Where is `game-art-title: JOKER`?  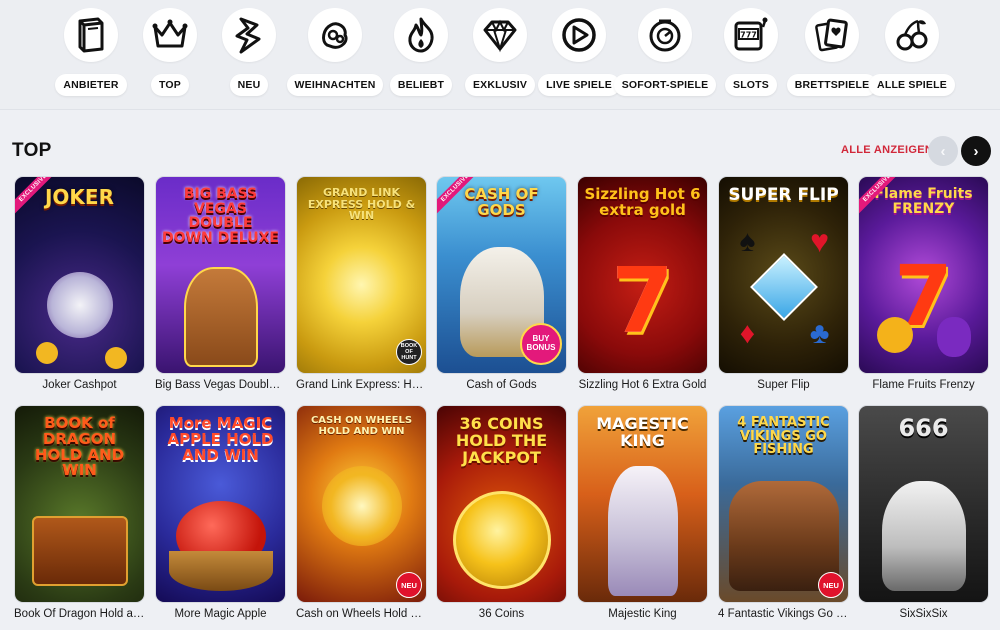 game-art-title: JOKER is located at coordinates (79, 197).